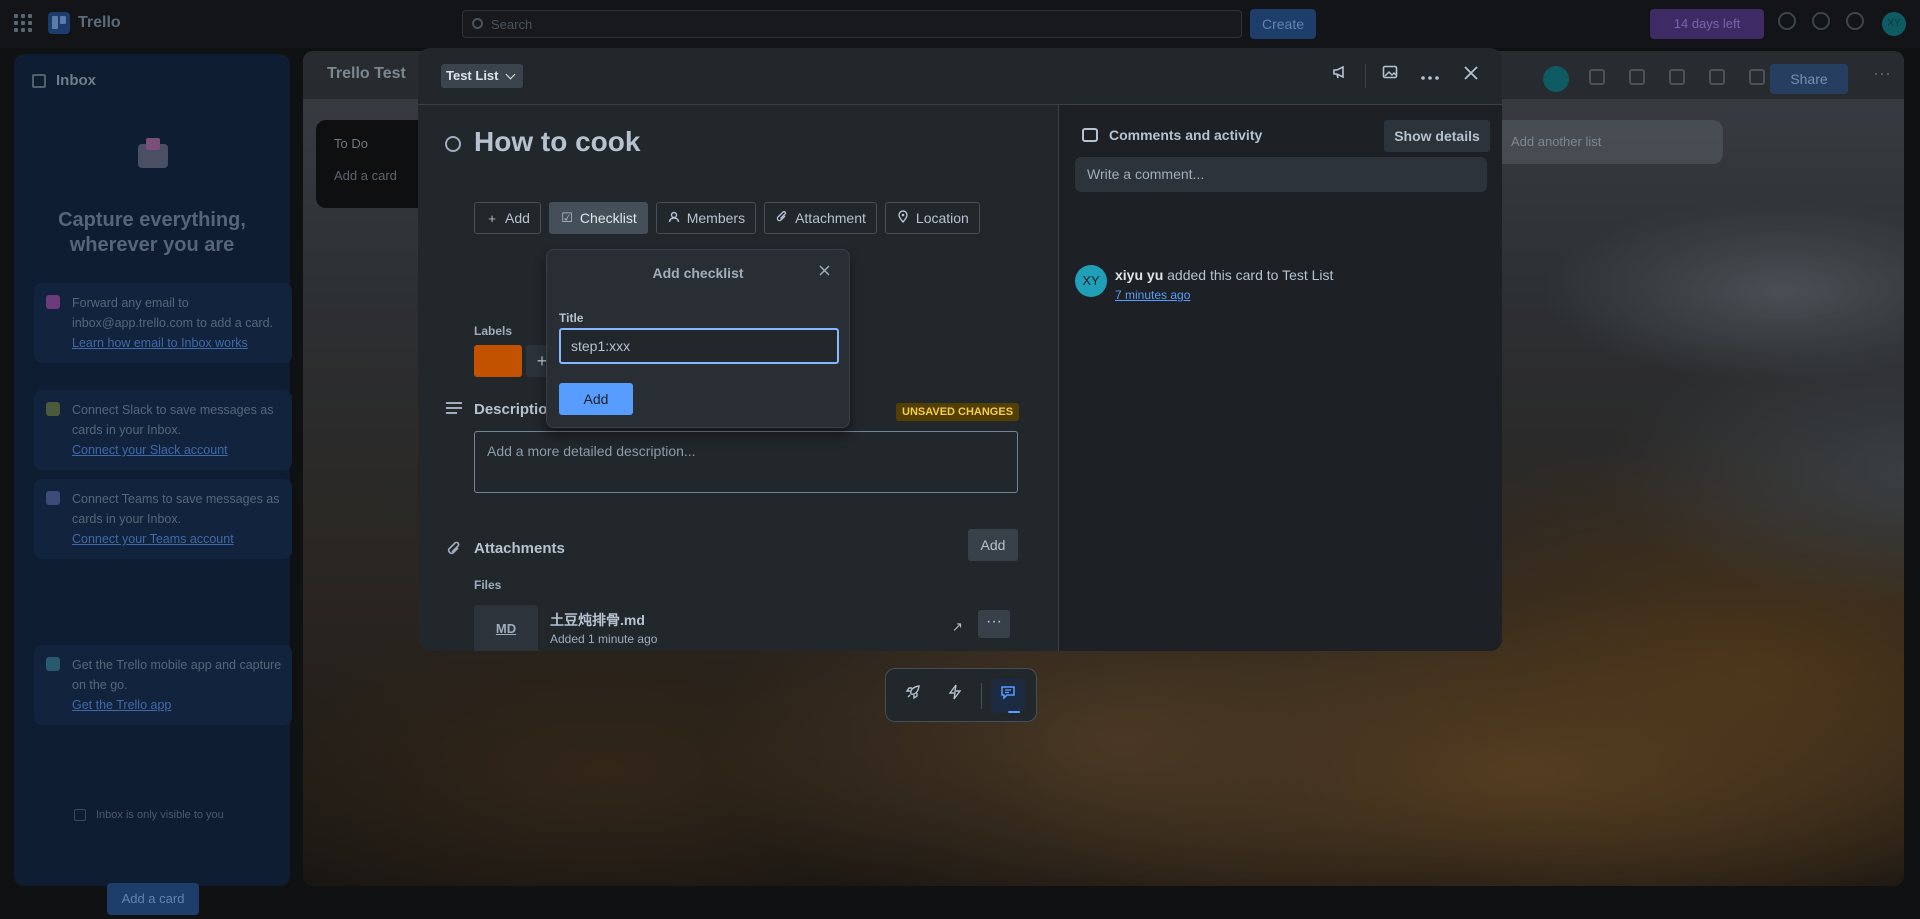 The height and width of the screenshot is (919, 1920). I want to click on board-title: Trello Test, so click(366, 74).